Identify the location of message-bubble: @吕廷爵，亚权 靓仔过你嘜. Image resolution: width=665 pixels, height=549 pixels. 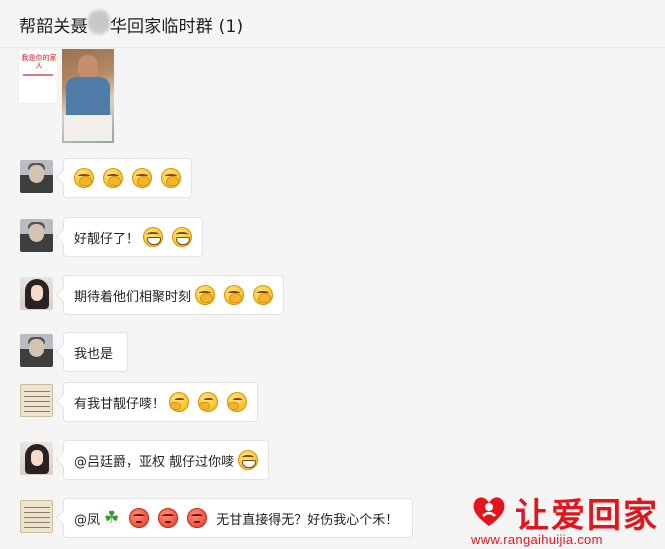
(166, 460).